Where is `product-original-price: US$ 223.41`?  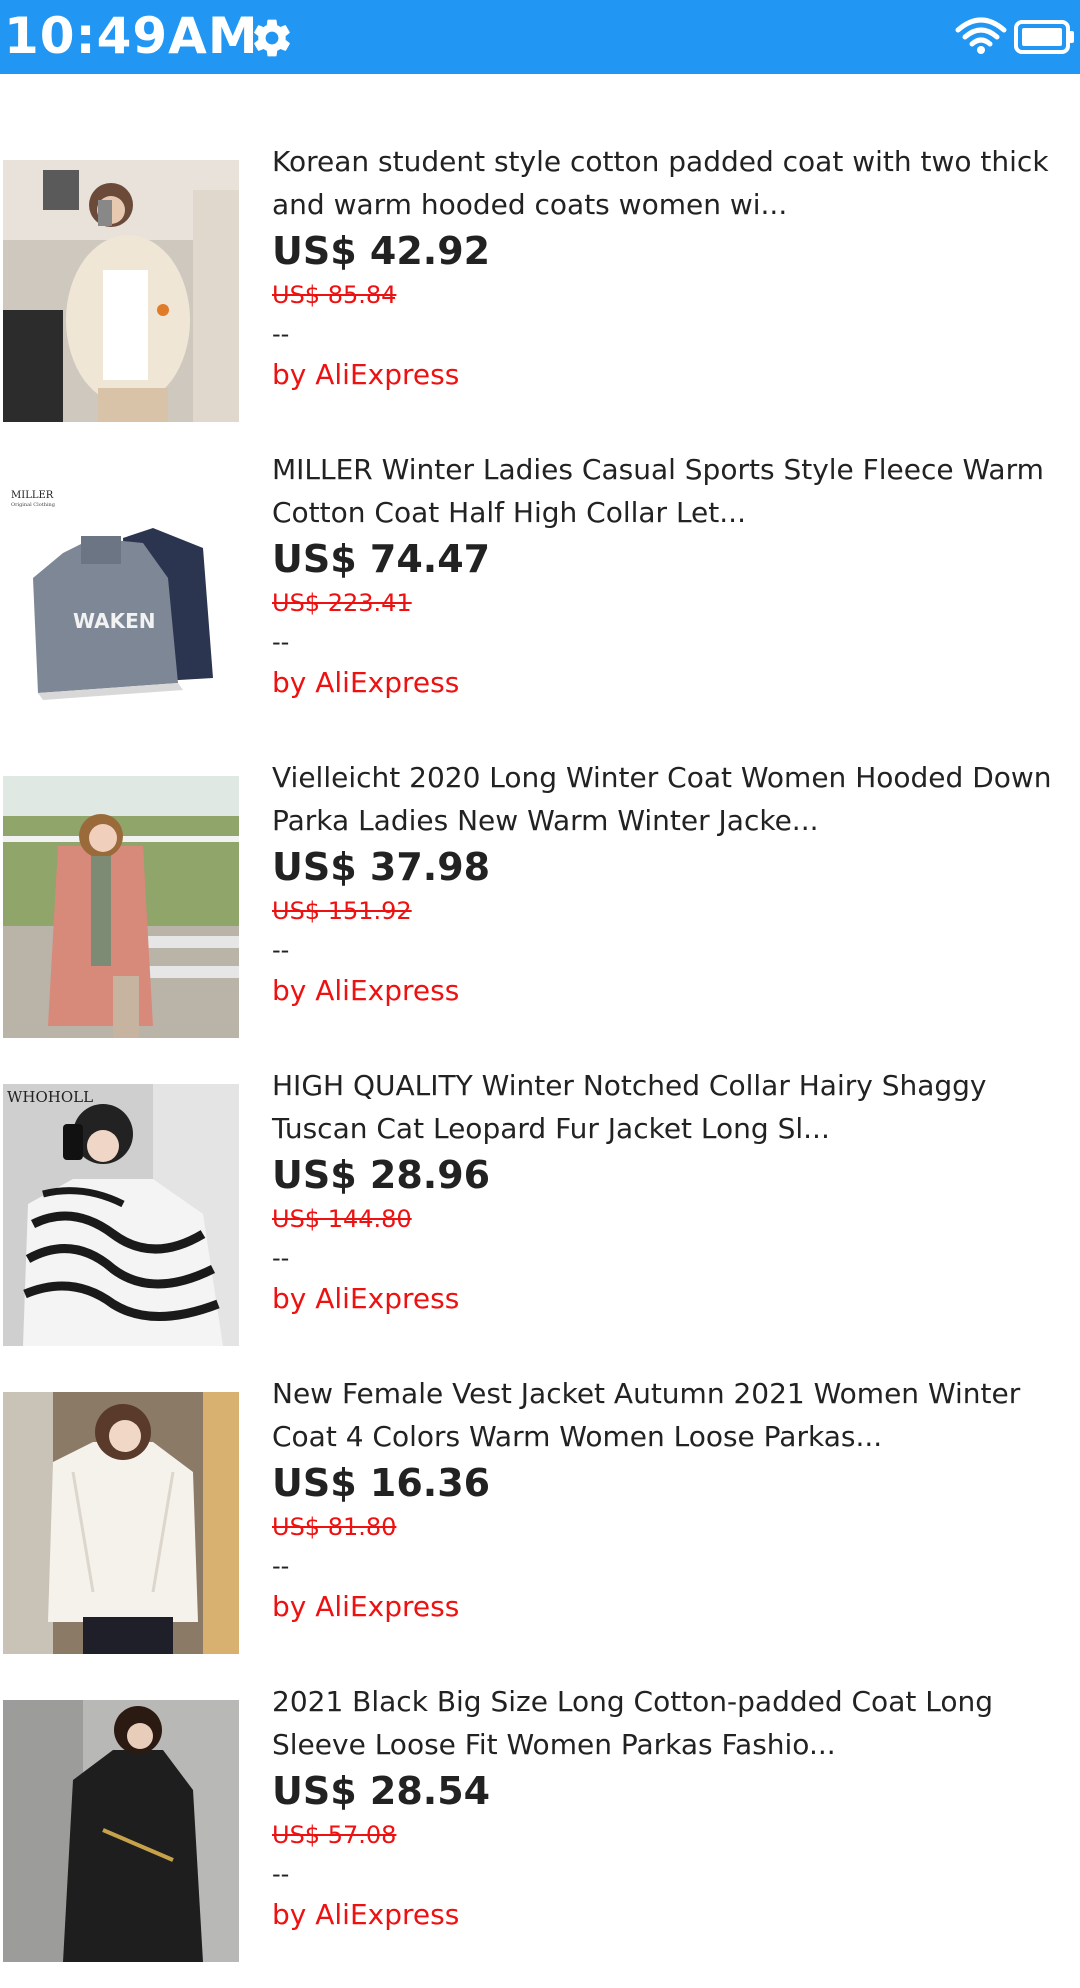
product-original-price: US$ 223.41 is located at coordinates (342, 603).